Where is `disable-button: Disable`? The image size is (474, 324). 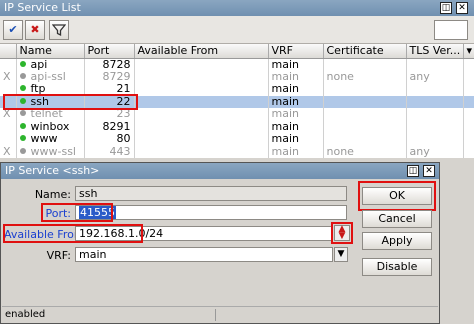
disable-button: Disable is located at coordinates (397, 267).